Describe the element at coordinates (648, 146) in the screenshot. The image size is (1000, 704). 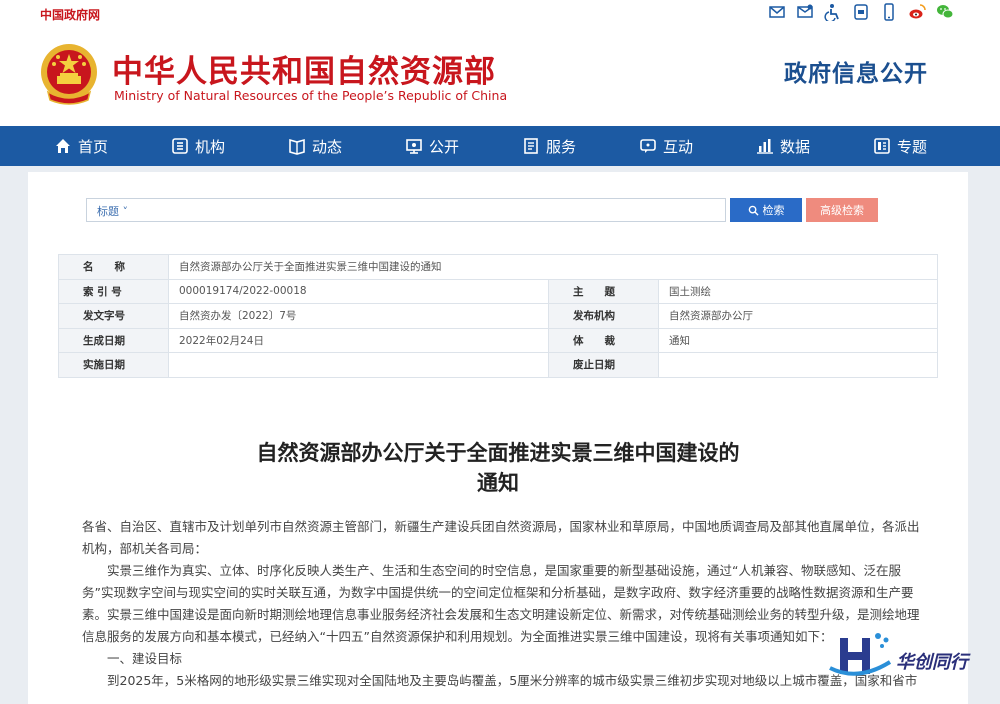
I see `interact-icon` at that location.